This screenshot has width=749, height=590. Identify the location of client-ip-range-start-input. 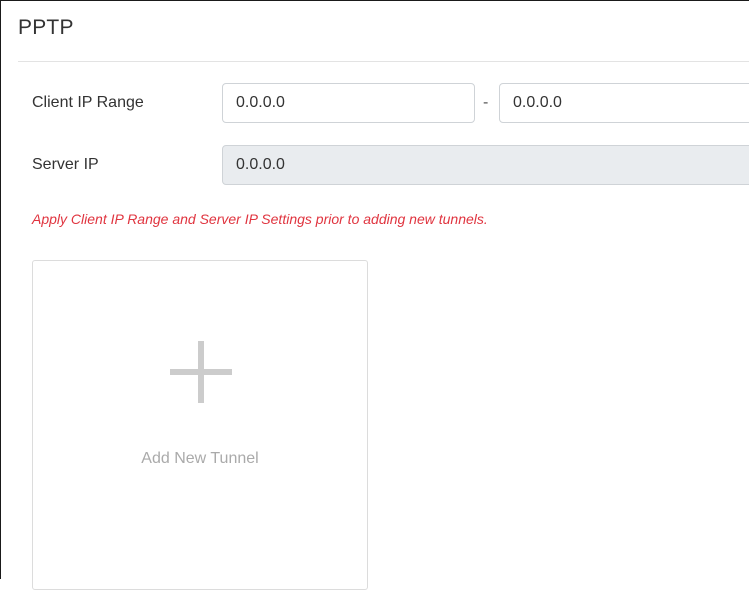
(348, 103).